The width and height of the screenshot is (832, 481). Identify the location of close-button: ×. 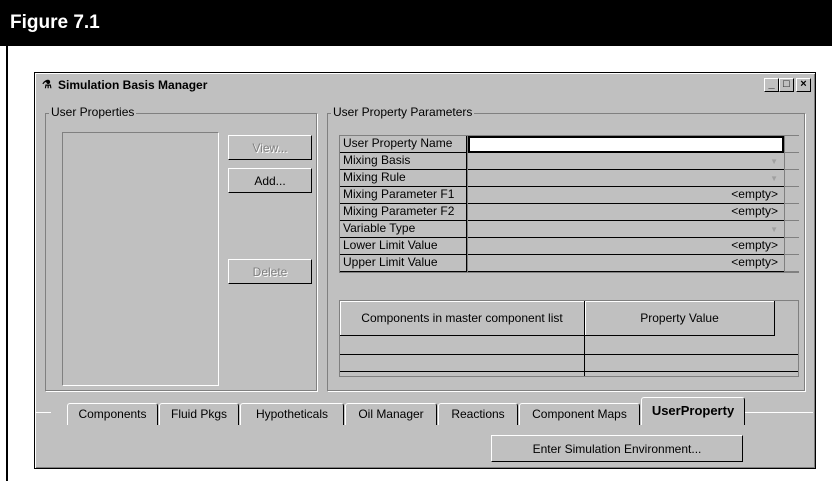
(803, 85).